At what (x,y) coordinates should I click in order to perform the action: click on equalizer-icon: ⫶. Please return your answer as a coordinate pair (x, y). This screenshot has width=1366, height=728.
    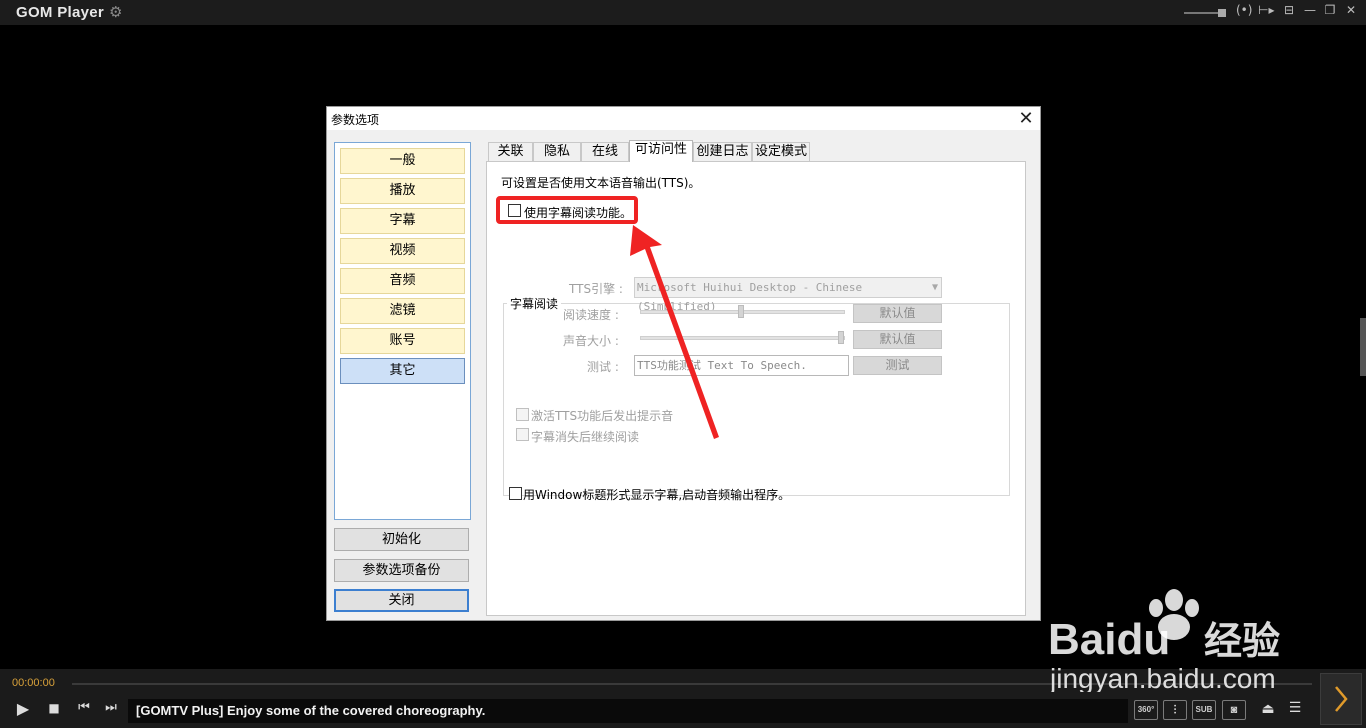
    Looking at the image, I should click on (1175, 710).